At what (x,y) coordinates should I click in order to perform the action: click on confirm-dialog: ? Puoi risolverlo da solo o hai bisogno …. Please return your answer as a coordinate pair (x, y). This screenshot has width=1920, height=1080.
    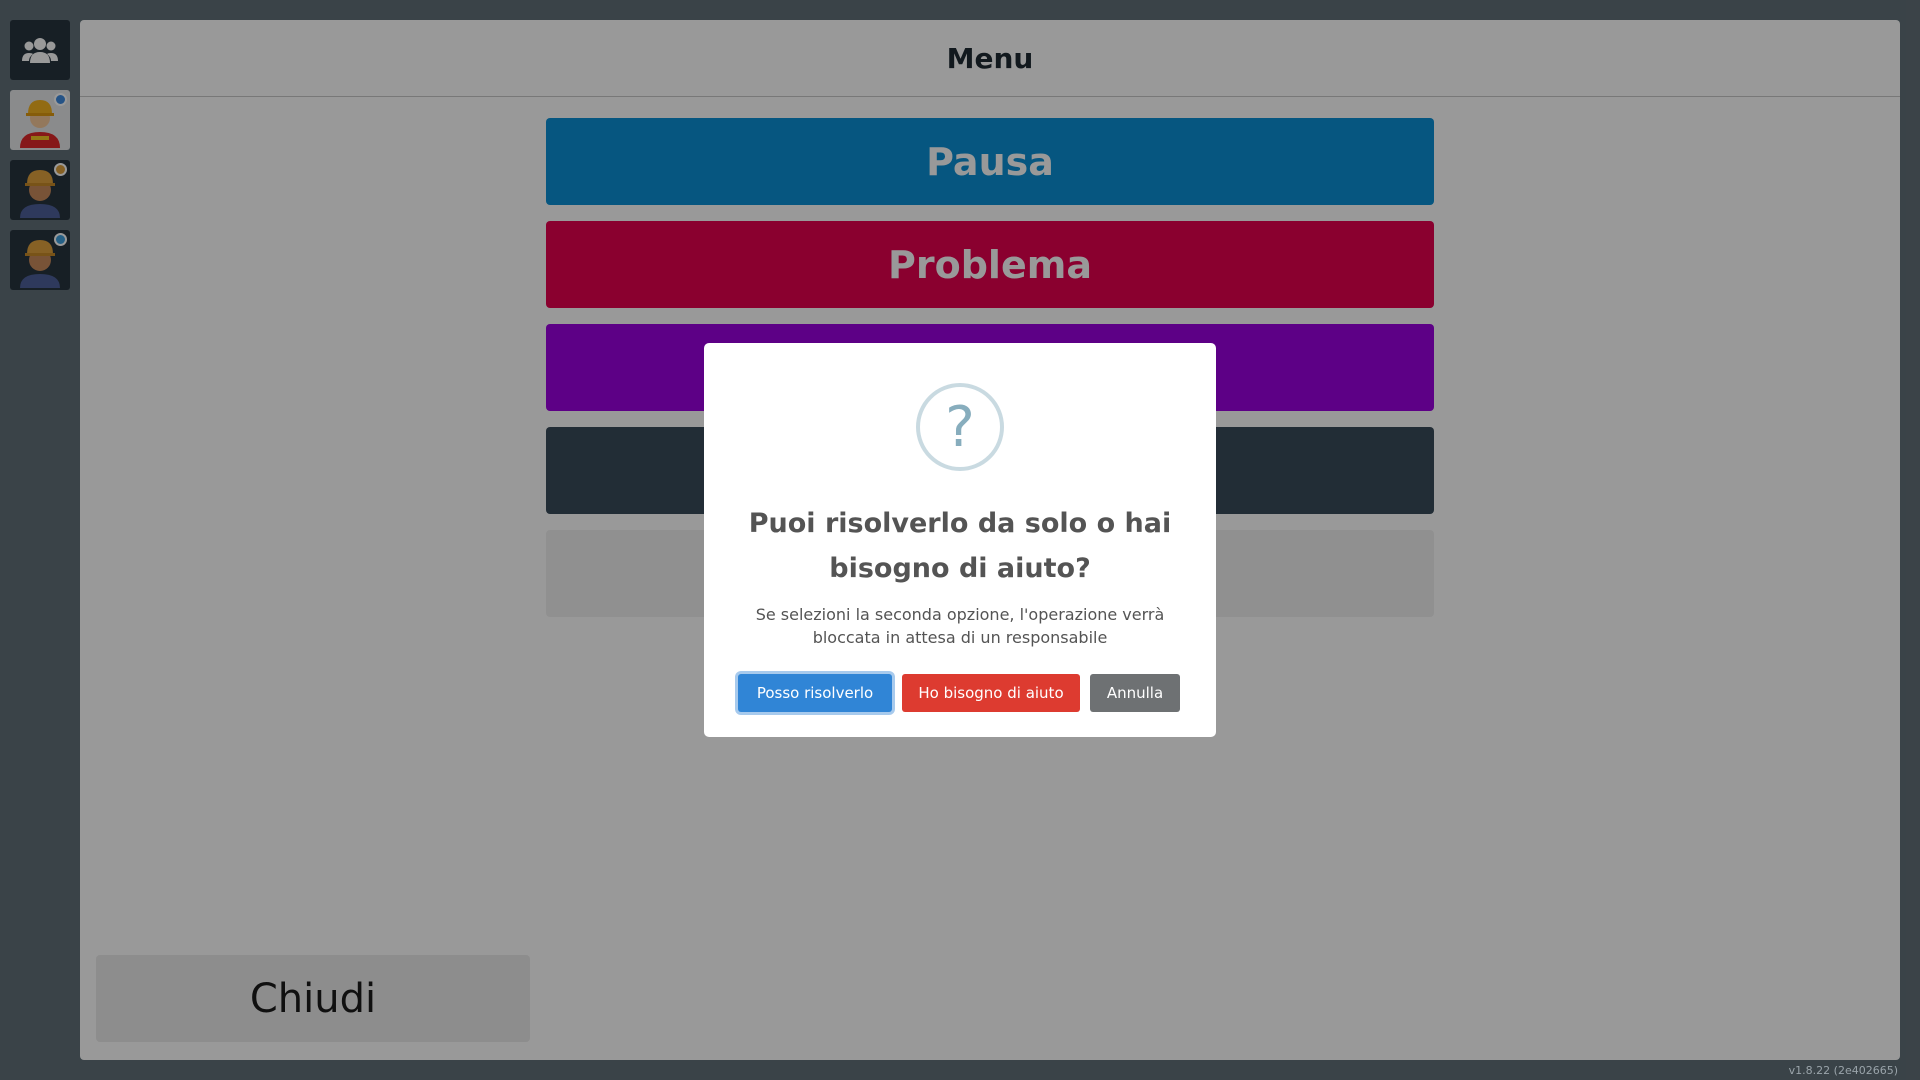
    Looking at the image, I should click on (960, 540).